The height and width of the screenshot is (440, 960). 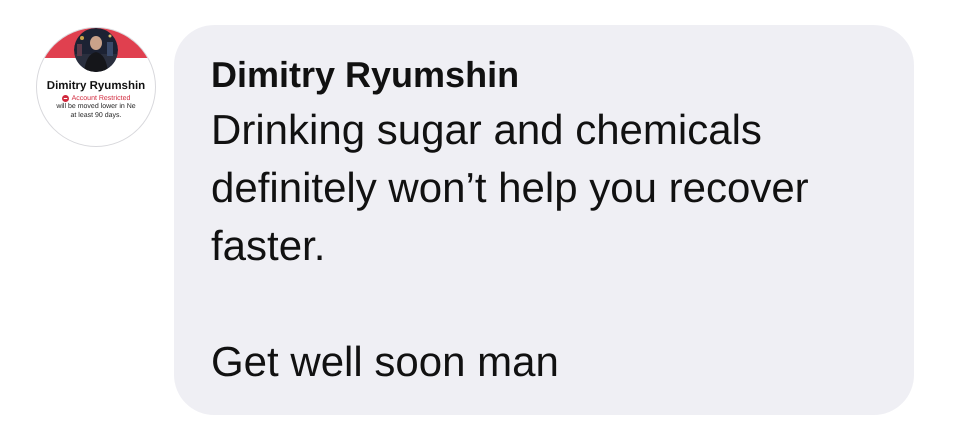 I want to click on restricted-icon, so click(x=65, y=98).